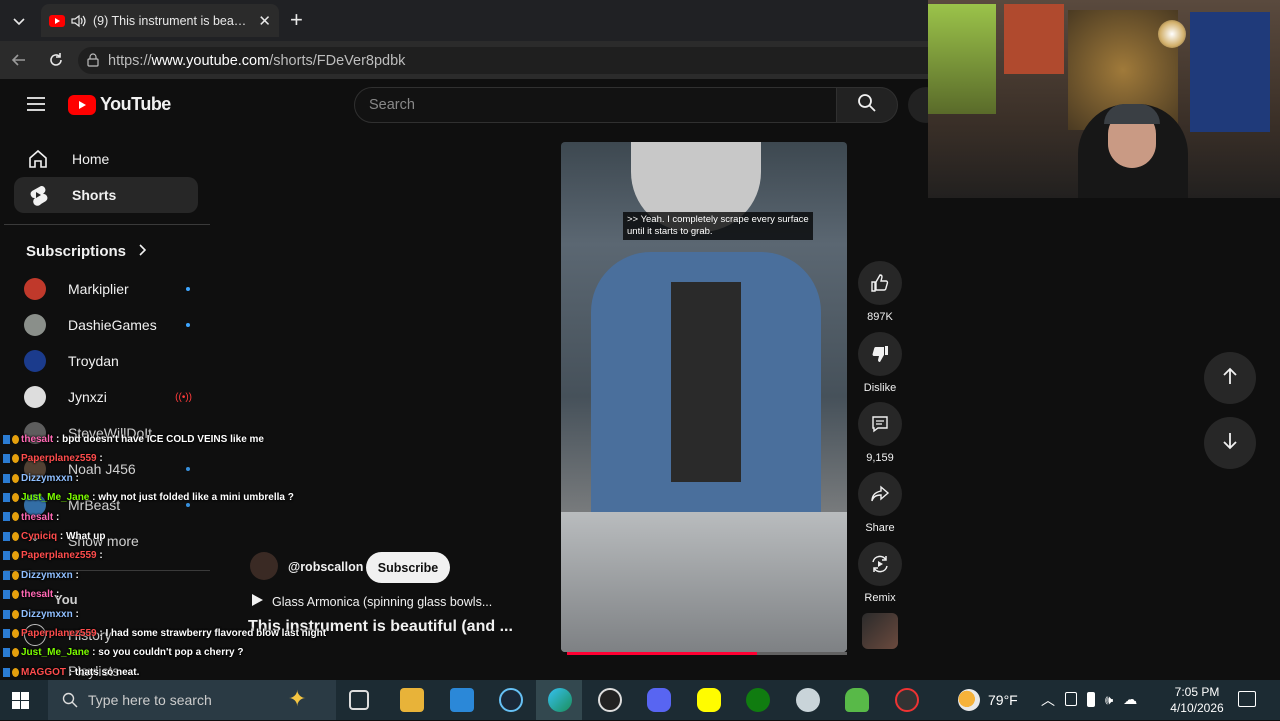 This screenshot has width=1280, height=721. Describe the element at coordinates (38, 195) in the screenshot. I see `shorts-icon` at that location.